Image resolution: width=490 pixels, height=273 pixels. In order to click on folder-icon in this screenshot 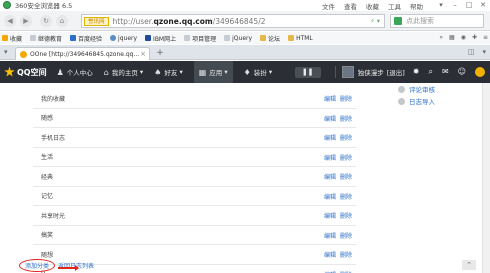, I will do `click(291, 38)`.